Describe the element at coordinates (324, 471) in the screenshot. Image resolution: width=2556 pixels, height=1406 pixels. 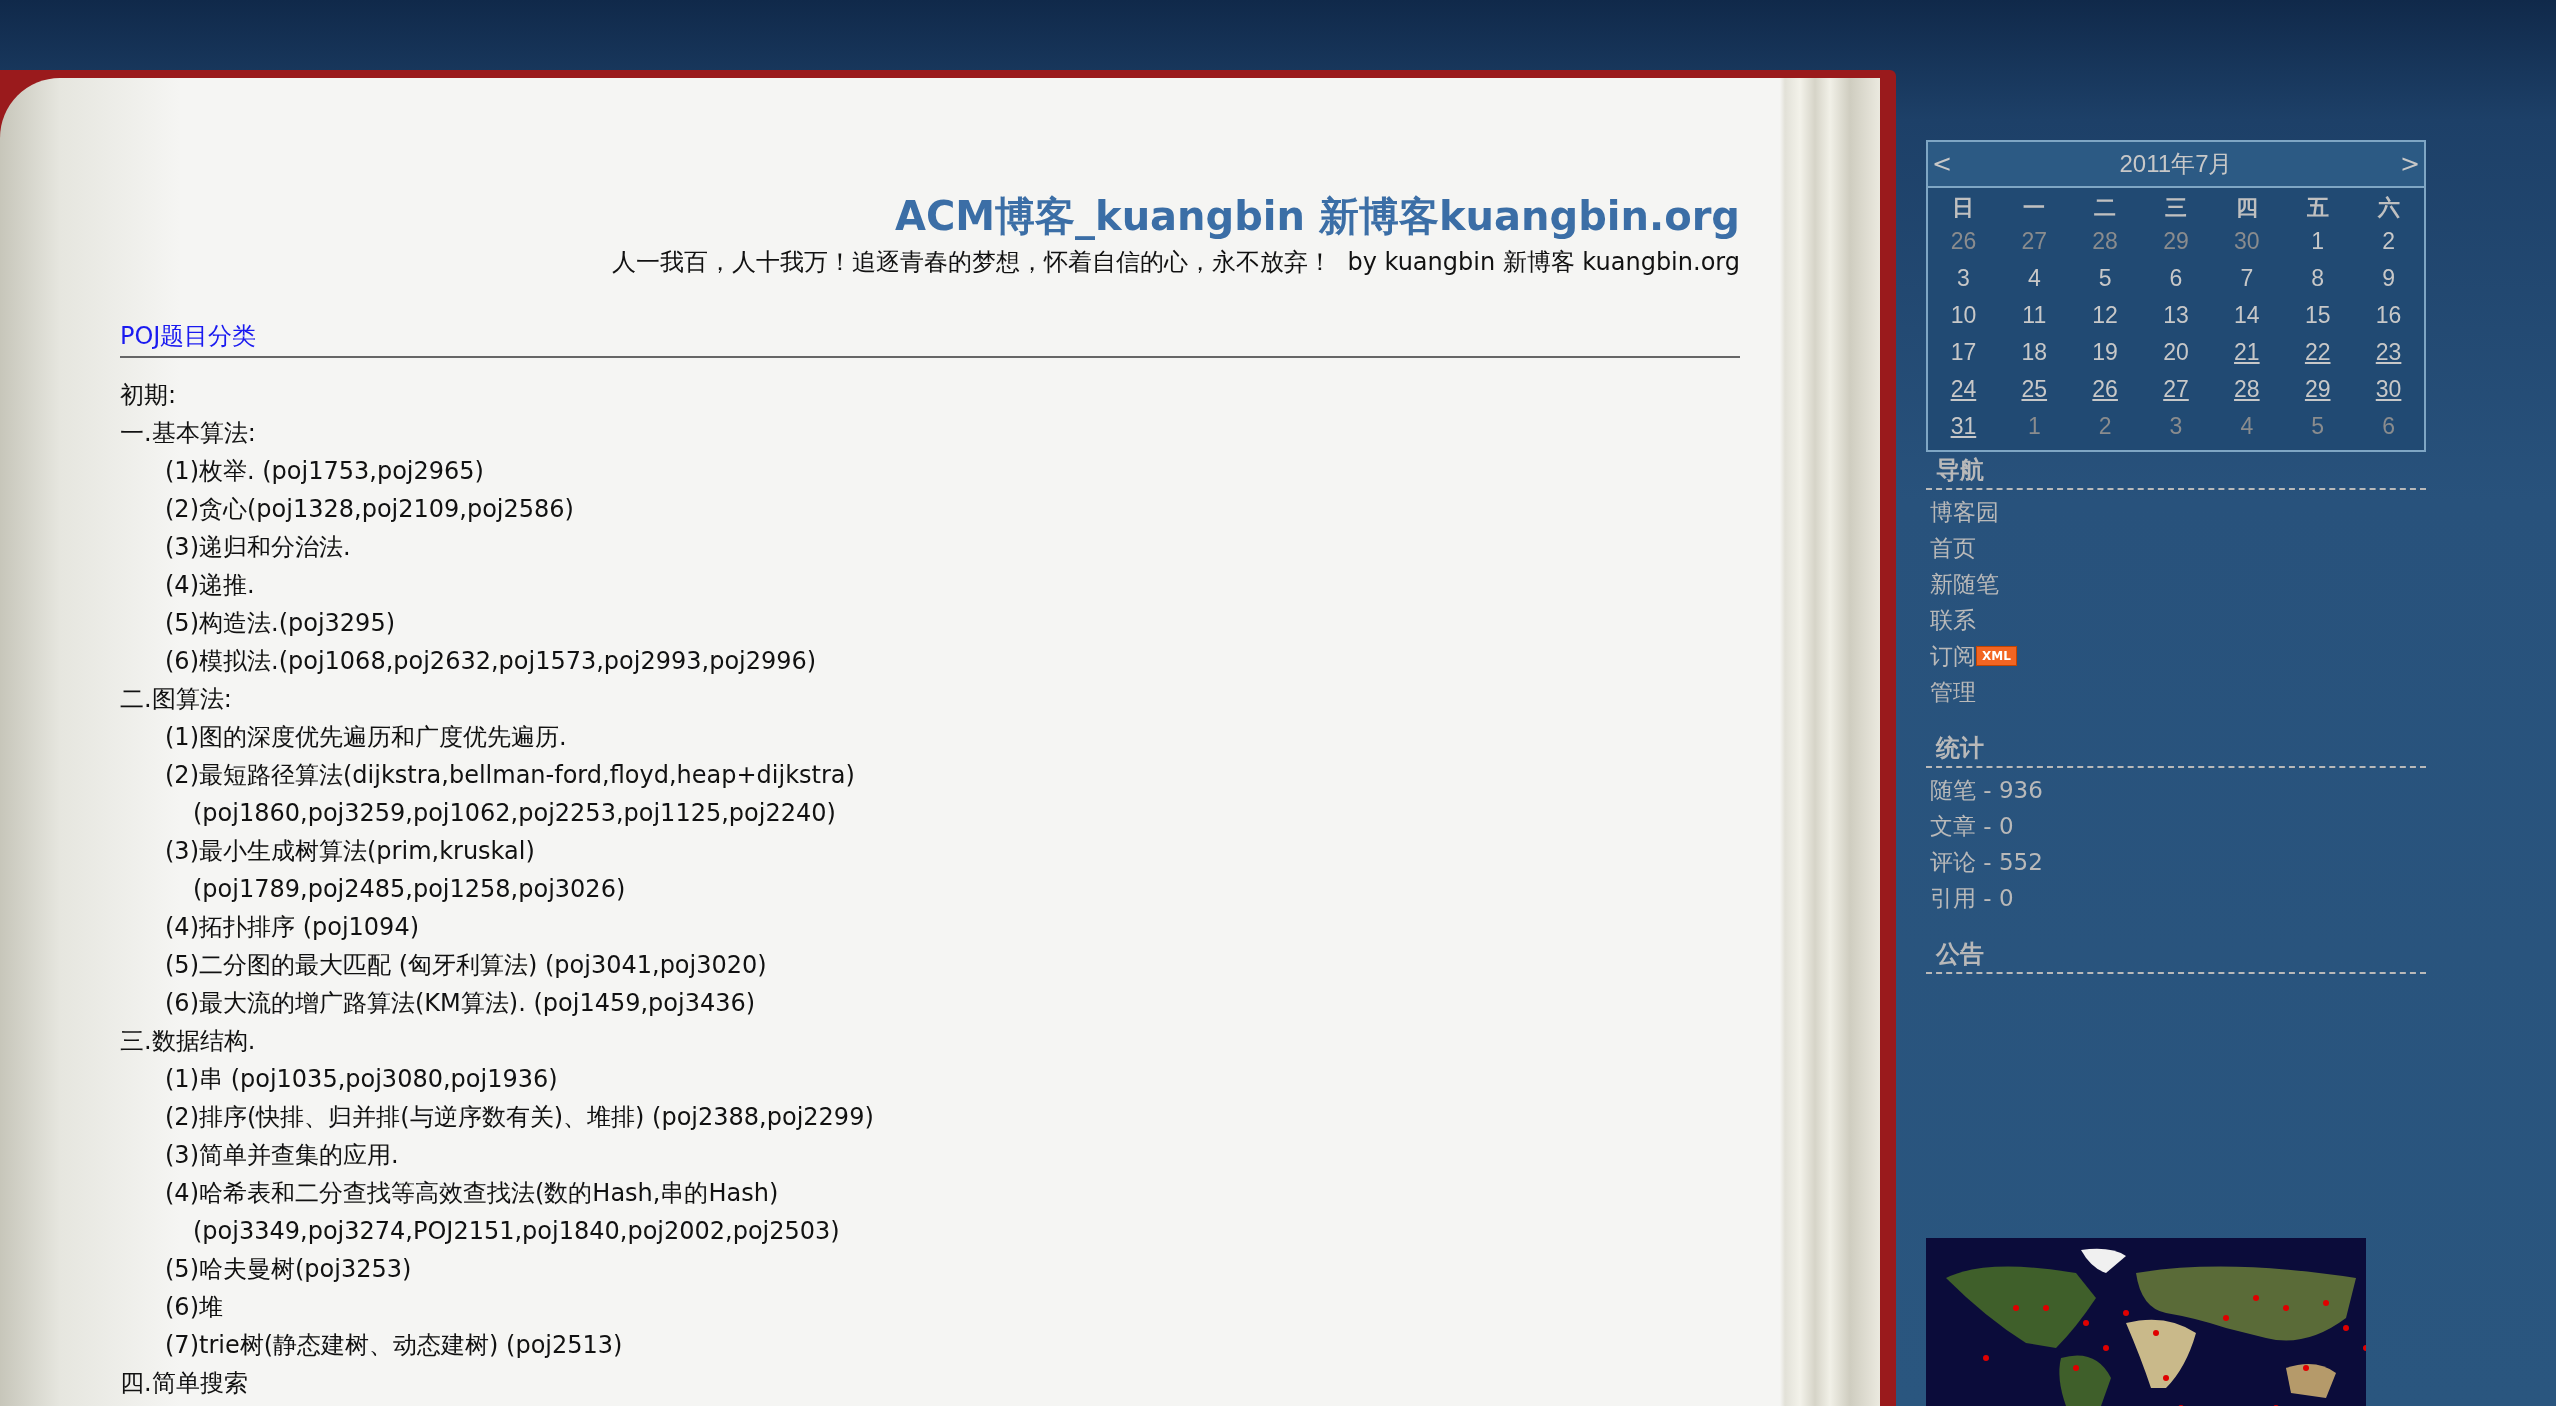
I see `list-item: (1)枚举. (poj1753,poj2965)` at that location.